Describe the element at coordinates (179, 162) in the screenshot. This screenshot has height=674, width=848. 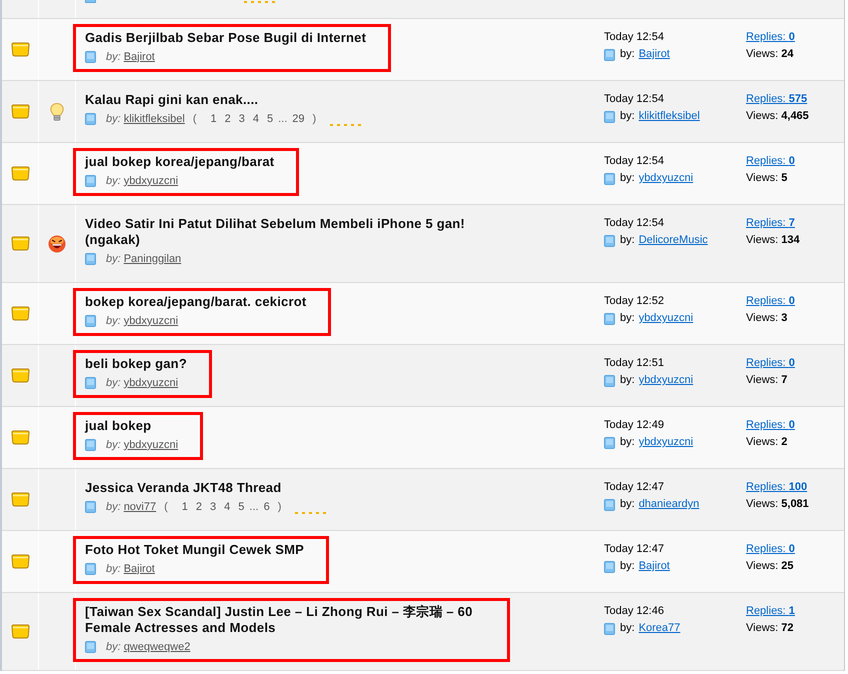
I see `thread-title-link: jual bokep korea/jepang/barat` at that location.